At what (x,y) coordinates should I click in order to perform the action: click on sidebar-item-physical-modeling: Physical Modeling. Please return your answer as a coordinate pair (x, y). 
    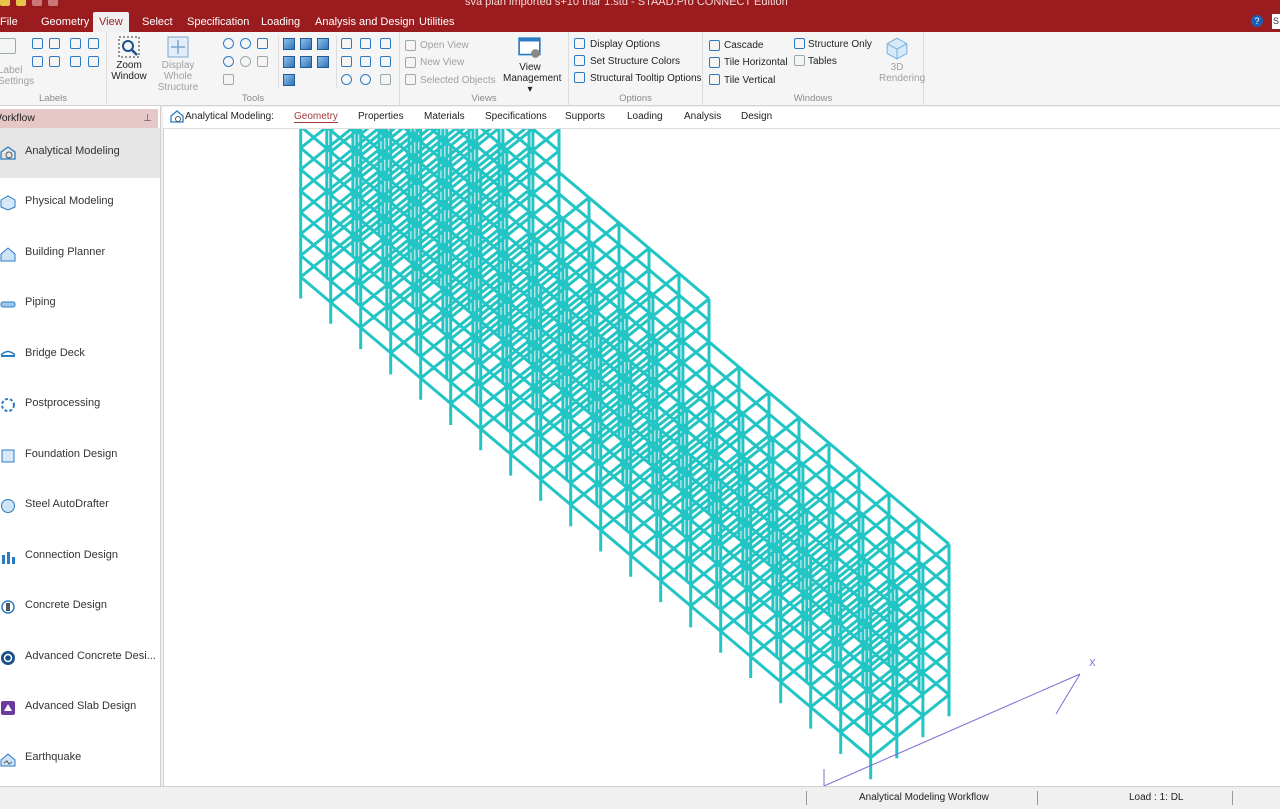
    Looking at the image, I should click on (80, 203).